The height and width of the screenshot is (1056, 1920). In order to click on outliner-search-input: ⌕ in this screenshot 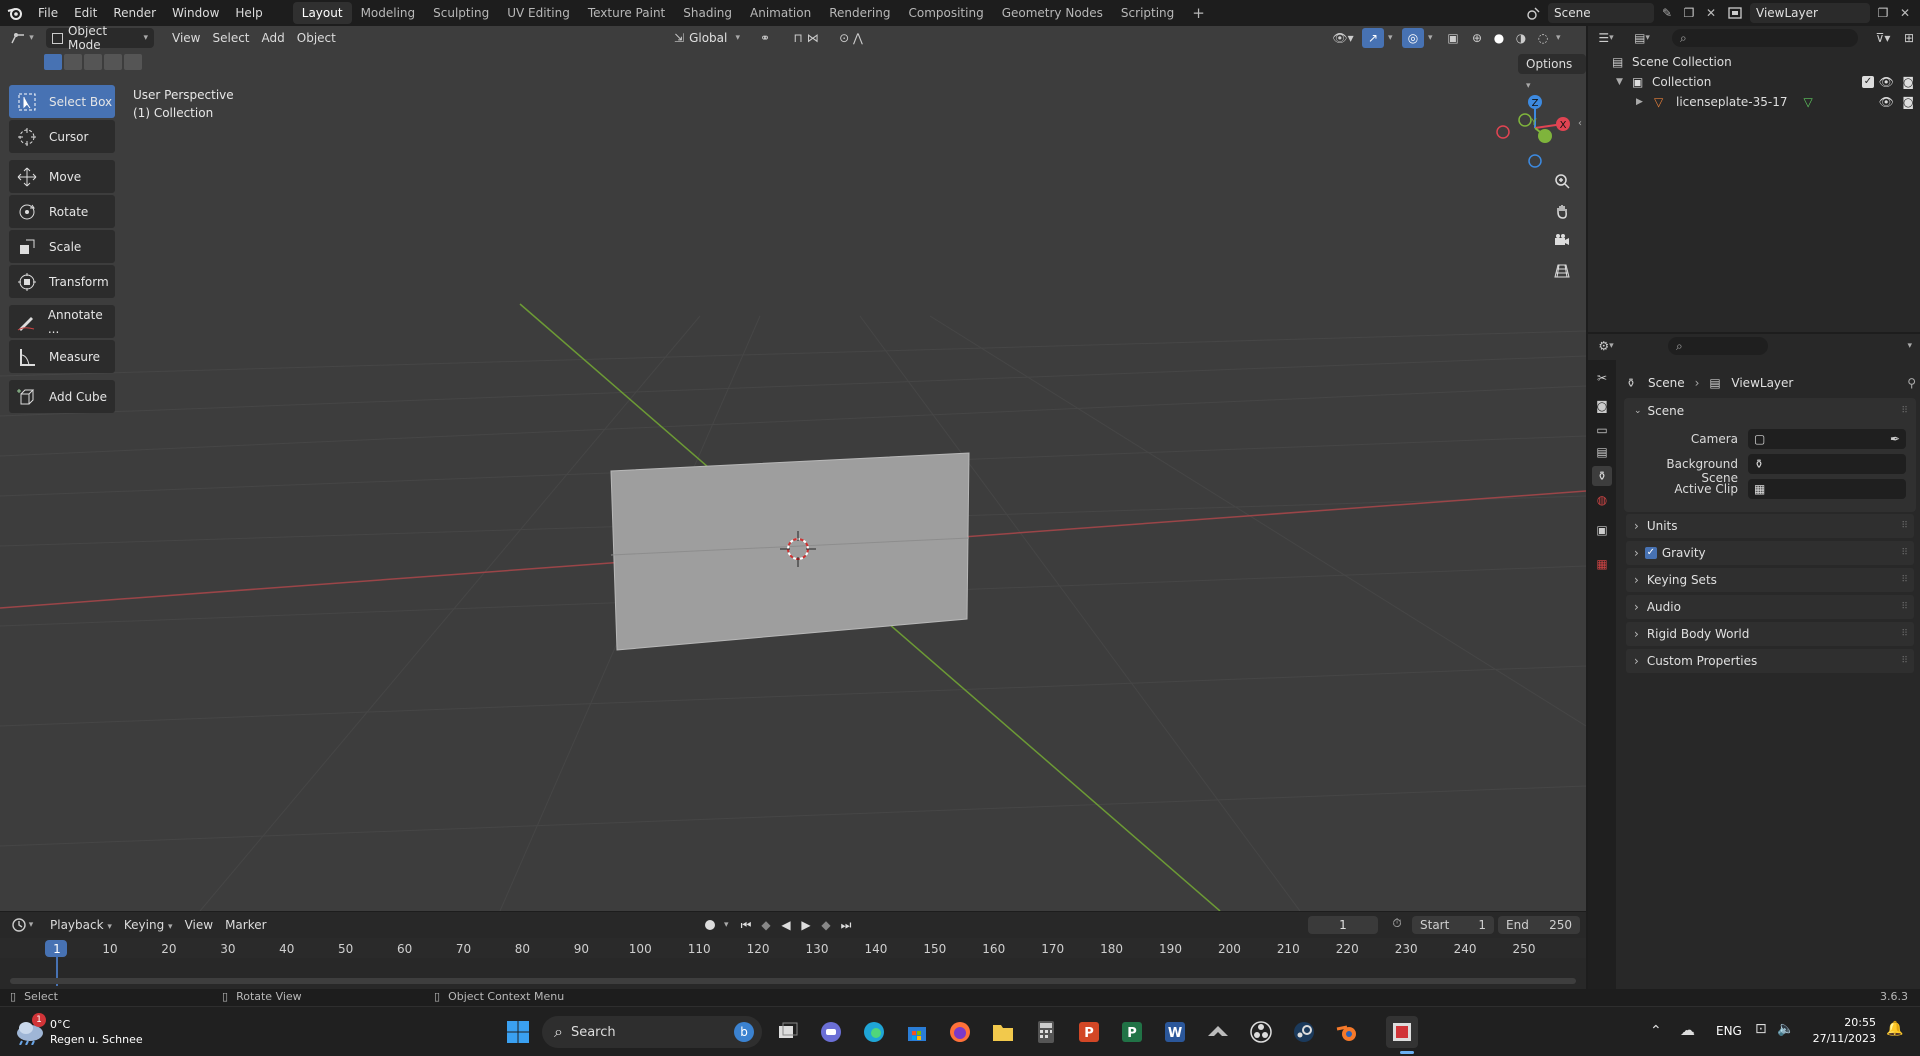, I will do `click(1765, 38)`.